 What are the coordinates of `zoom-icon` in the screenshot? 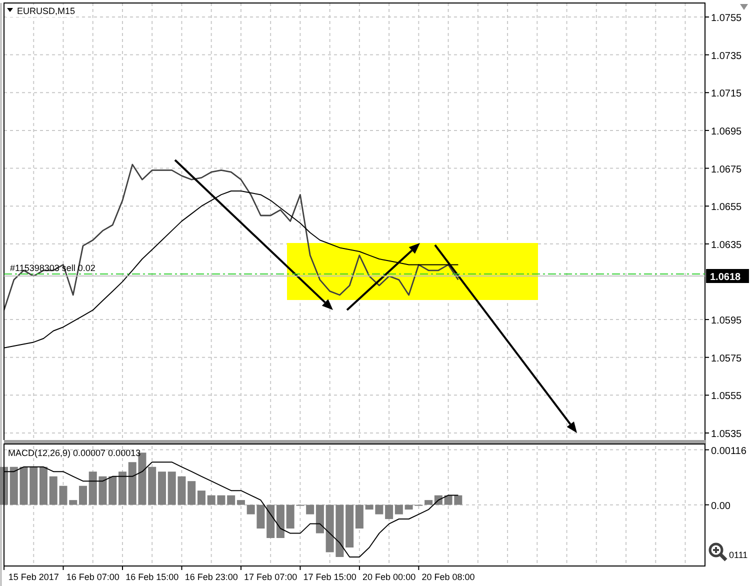 It's located at (718, 552).